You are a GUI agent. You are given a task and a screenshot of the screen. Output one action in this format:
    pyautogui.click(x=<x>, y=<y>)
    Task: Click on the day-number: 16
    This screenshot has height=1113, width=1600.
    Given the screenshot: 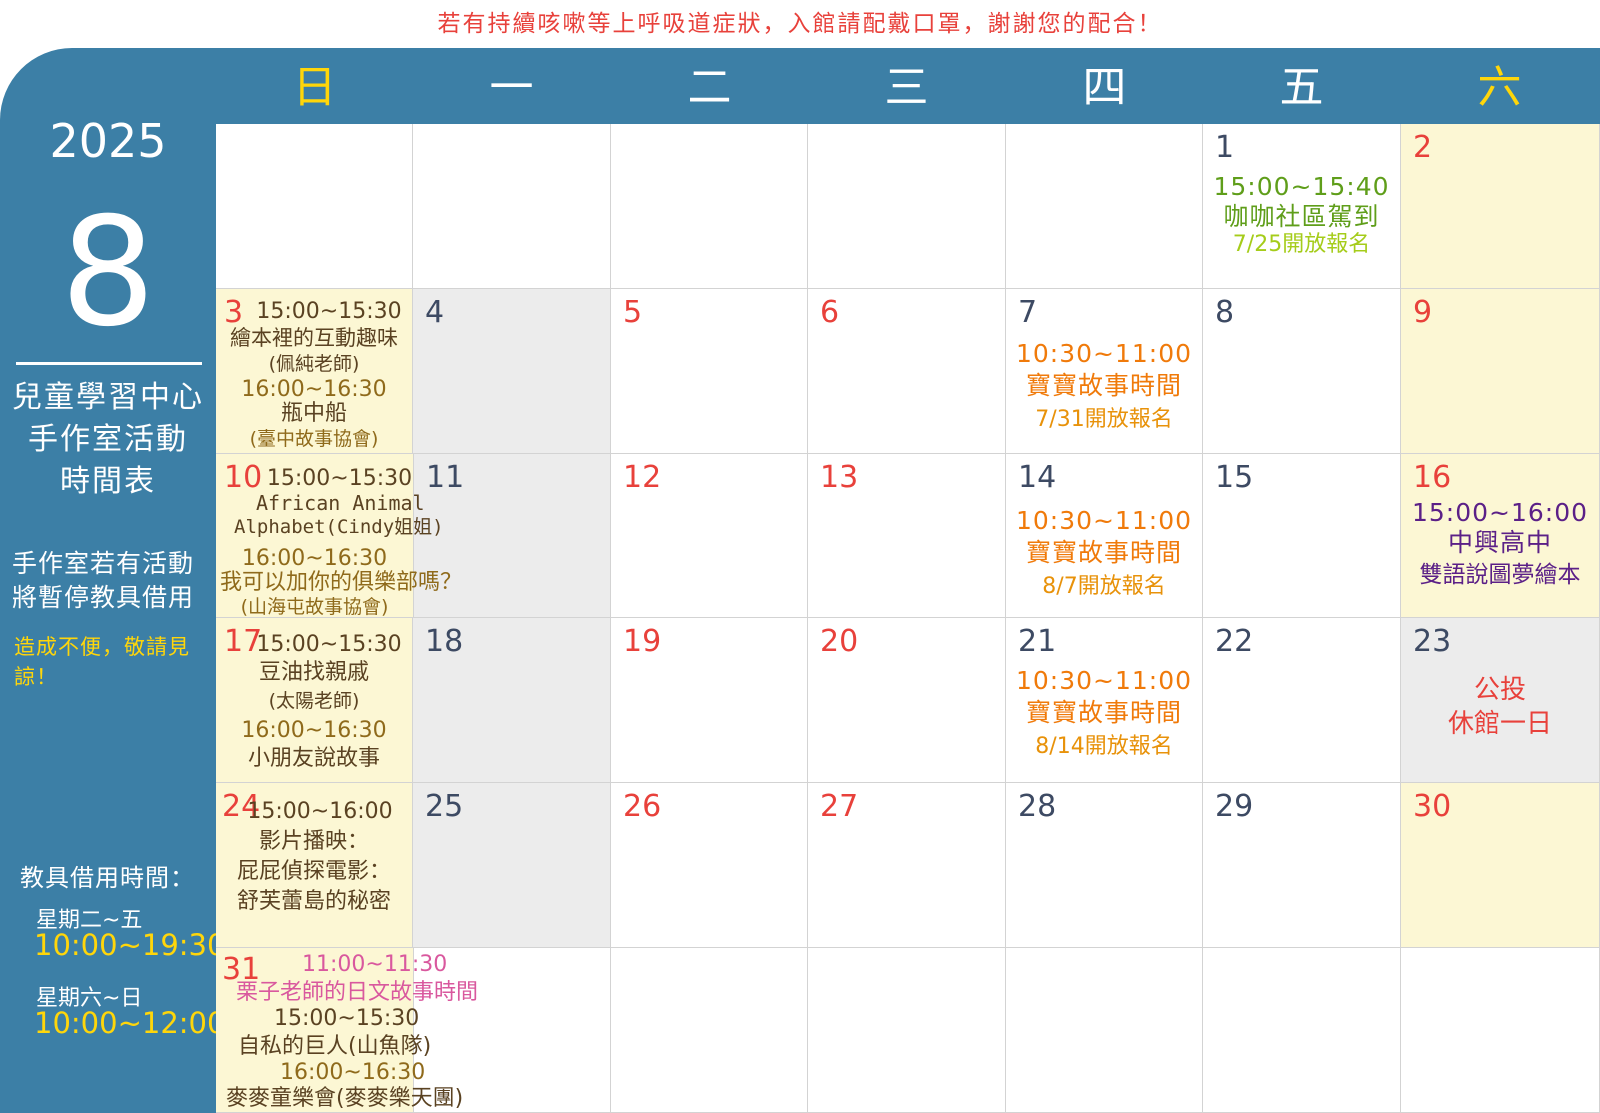 What is the action you would take?
    pyautogui.click(x=1432, y=477)
    